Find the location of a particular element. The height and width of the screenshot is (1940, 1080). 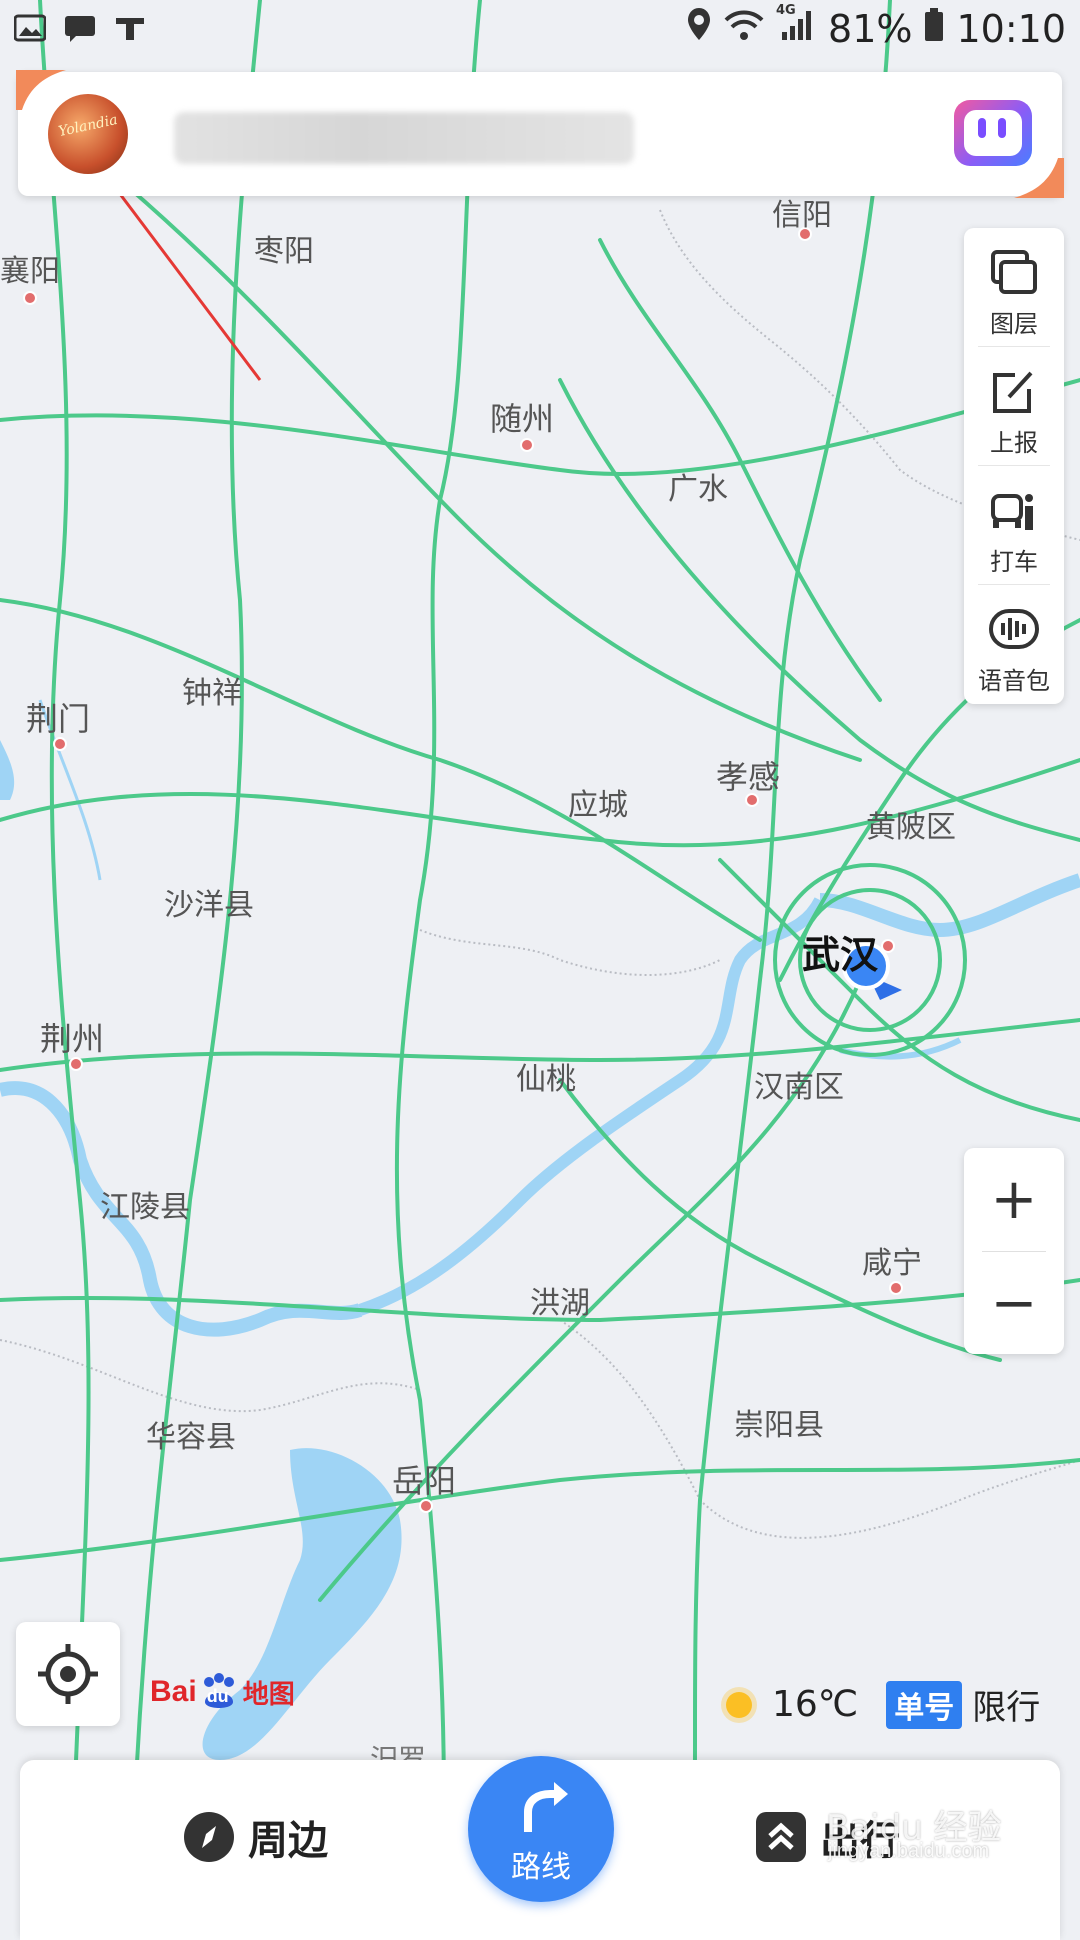

decor-corner-icon is located at coordinates (41, 90).